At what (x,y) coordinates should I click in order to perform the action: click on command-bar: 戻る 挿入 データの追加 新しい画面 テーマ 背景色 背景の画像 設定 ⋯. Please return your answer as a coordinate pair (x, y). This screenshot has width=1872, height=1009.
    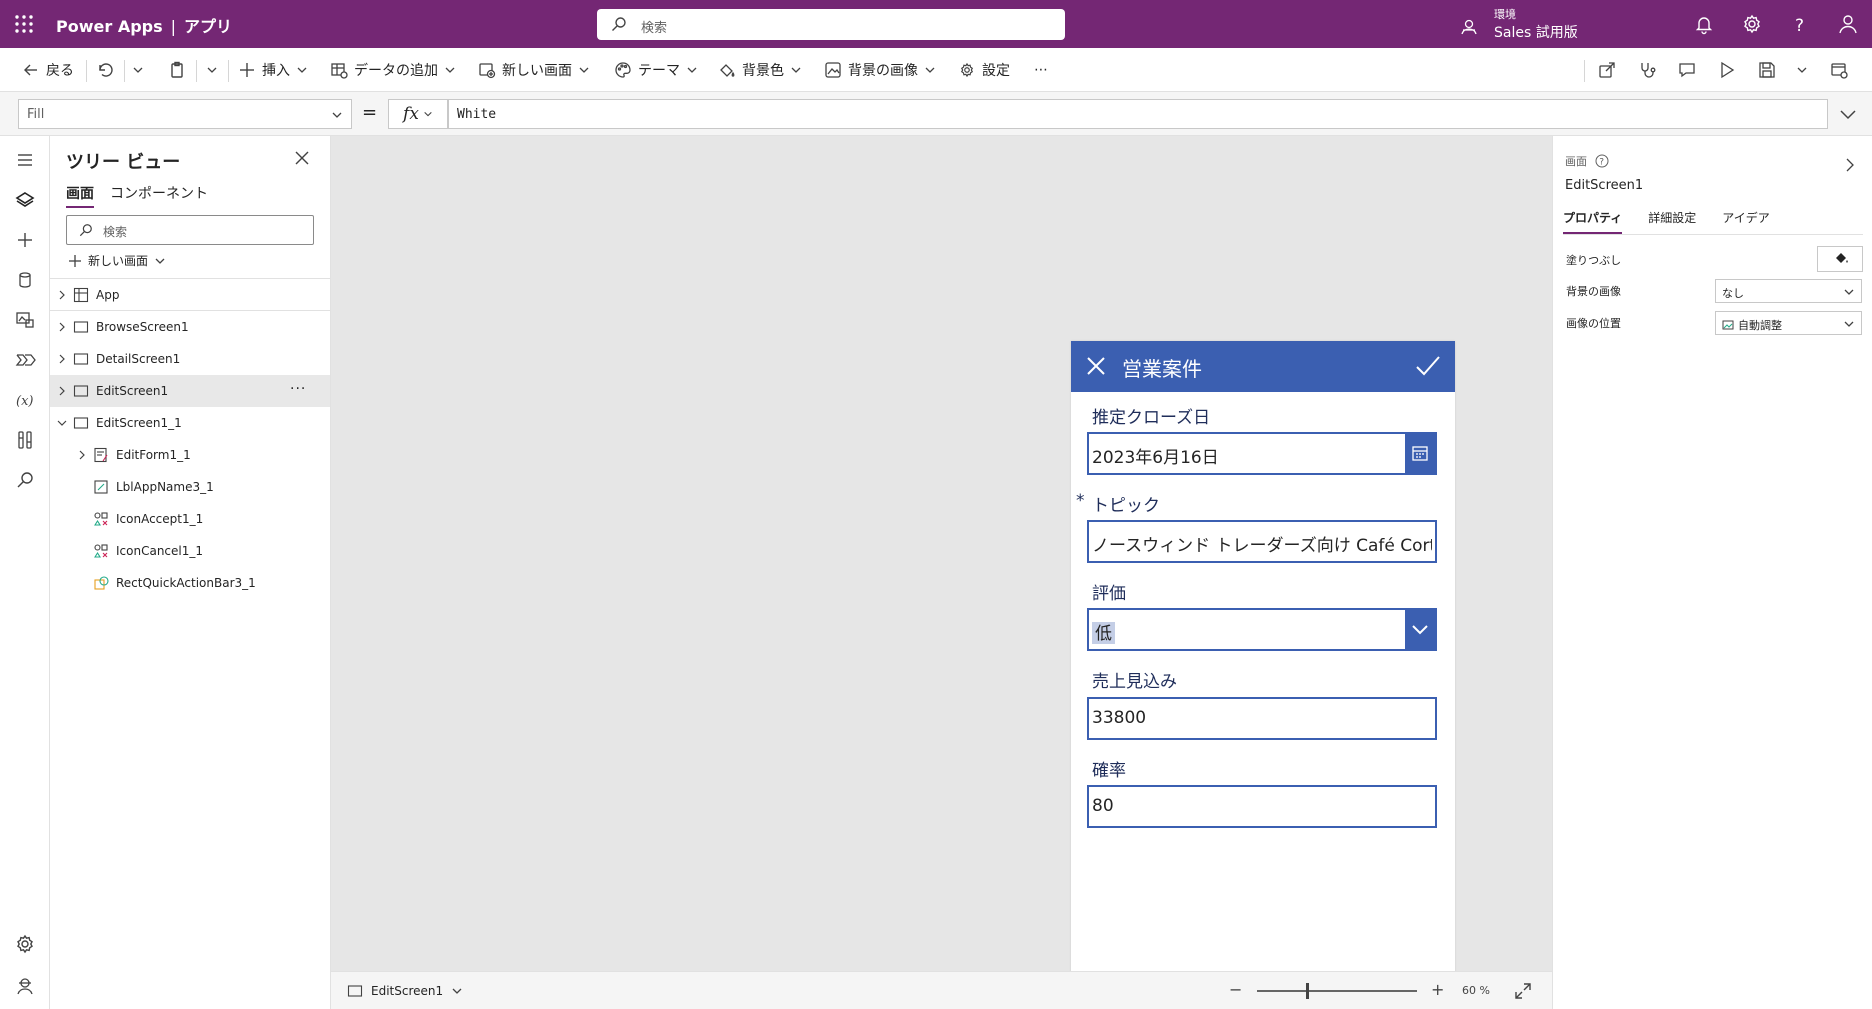
    Looking at the image, I should click on (936, 70).